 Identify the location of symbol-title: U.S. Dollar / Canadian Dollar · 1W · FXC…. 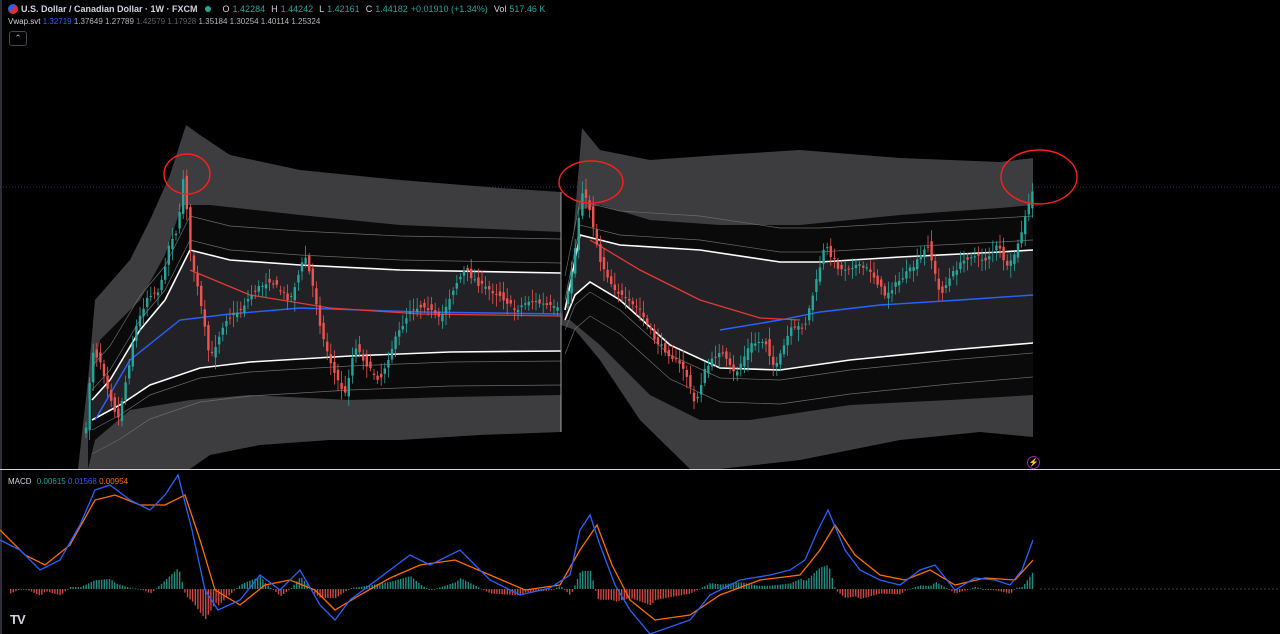
(109, 9).